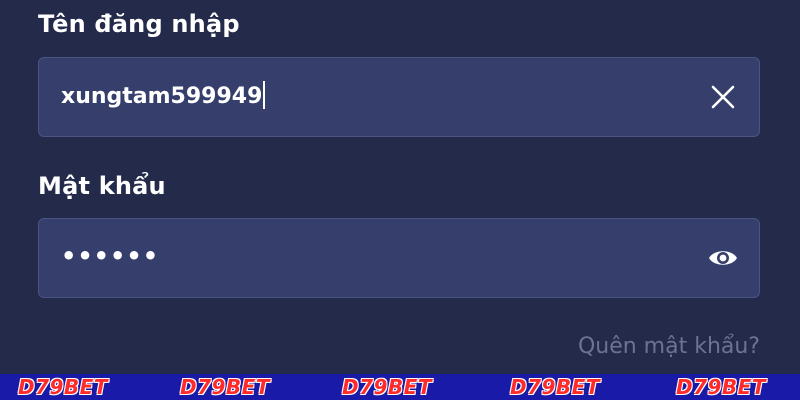 The height and width of the screenshot is (400, 800). I want to click on clear-username-button, so click(723, 97).